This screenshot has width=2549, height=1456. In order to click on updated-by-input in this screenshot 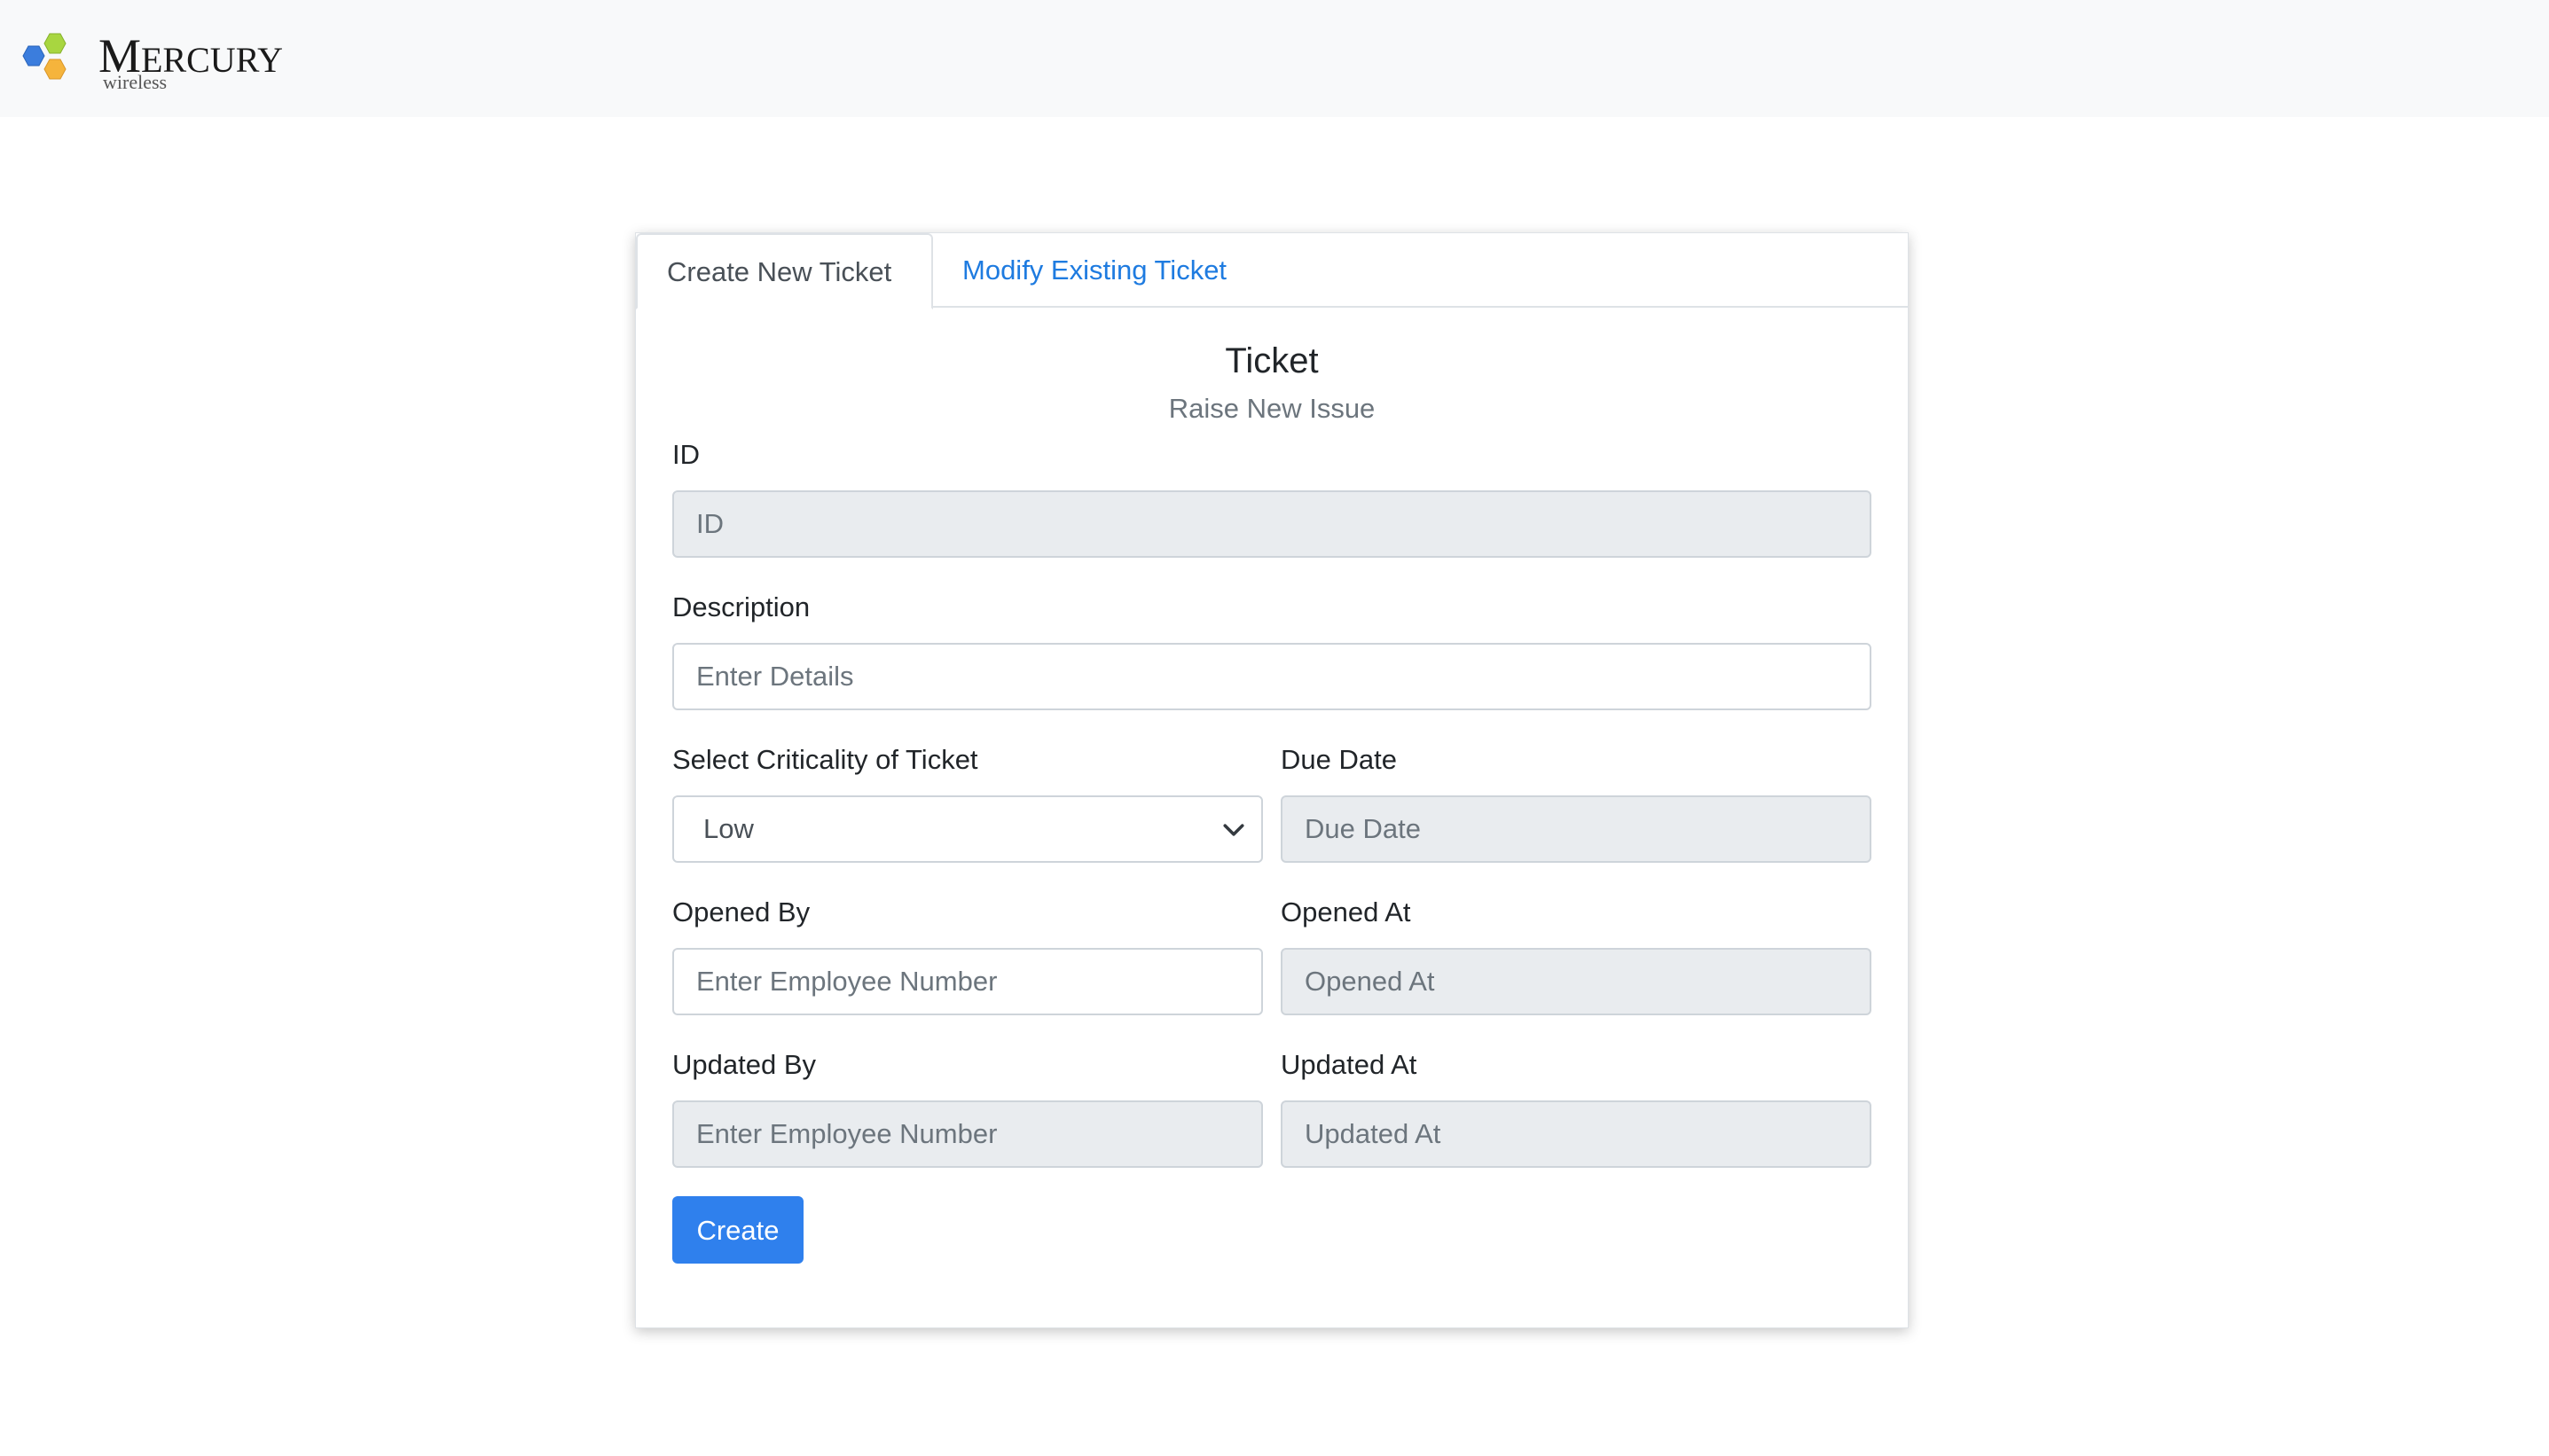, I will do `click(968, 1134)`.